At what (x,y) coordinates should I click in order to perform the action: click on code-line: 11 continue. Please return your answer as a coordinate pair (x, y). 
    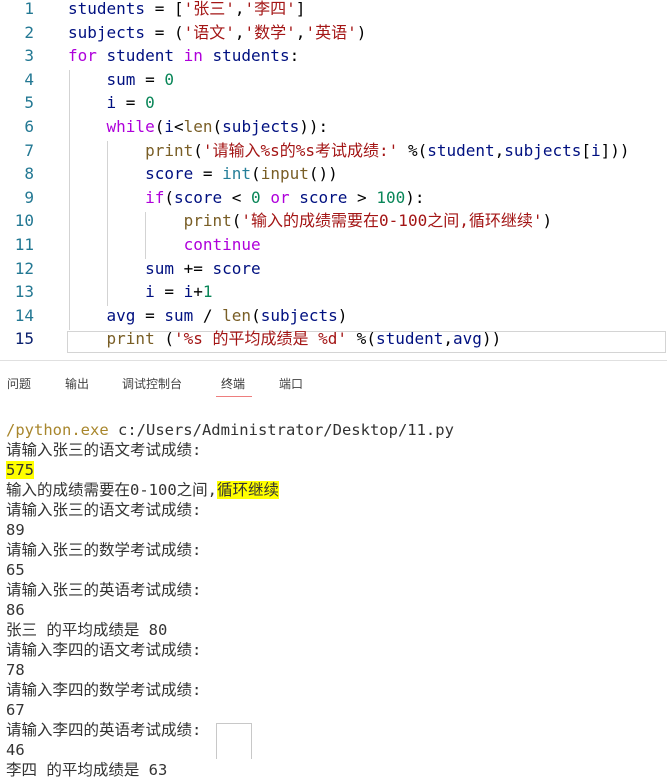
    Looking at the image, I should click on (333, 245).